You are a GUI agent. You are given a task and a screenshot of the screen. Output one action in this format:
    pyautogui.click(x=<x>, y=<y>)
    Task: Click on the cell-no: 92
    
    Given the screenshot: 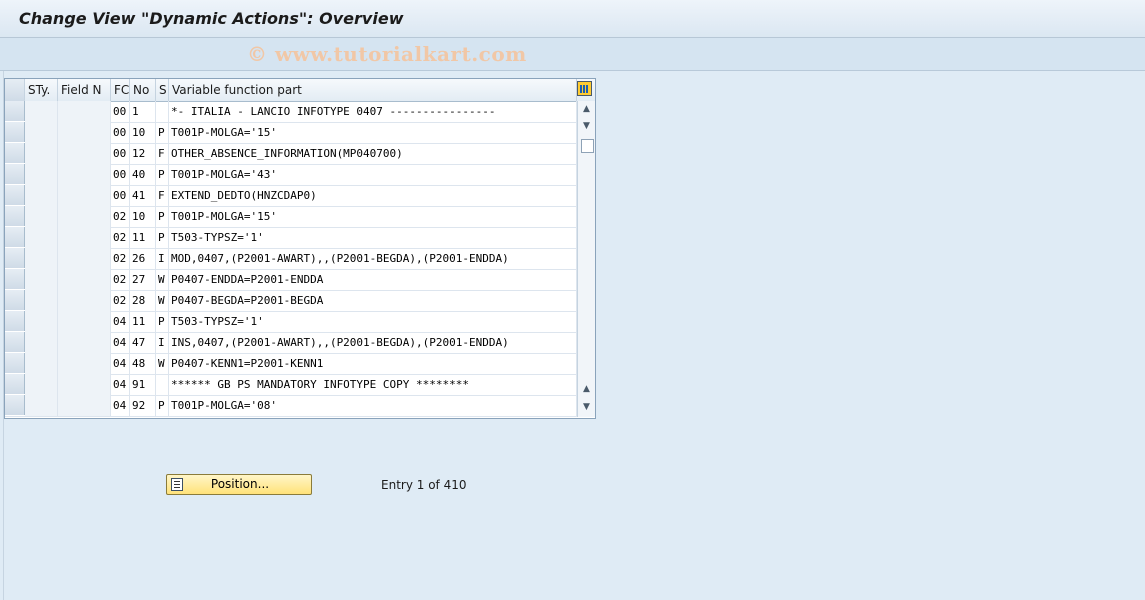 What is the action you would take?
    pyautogui.click(x=143, y=405)
    